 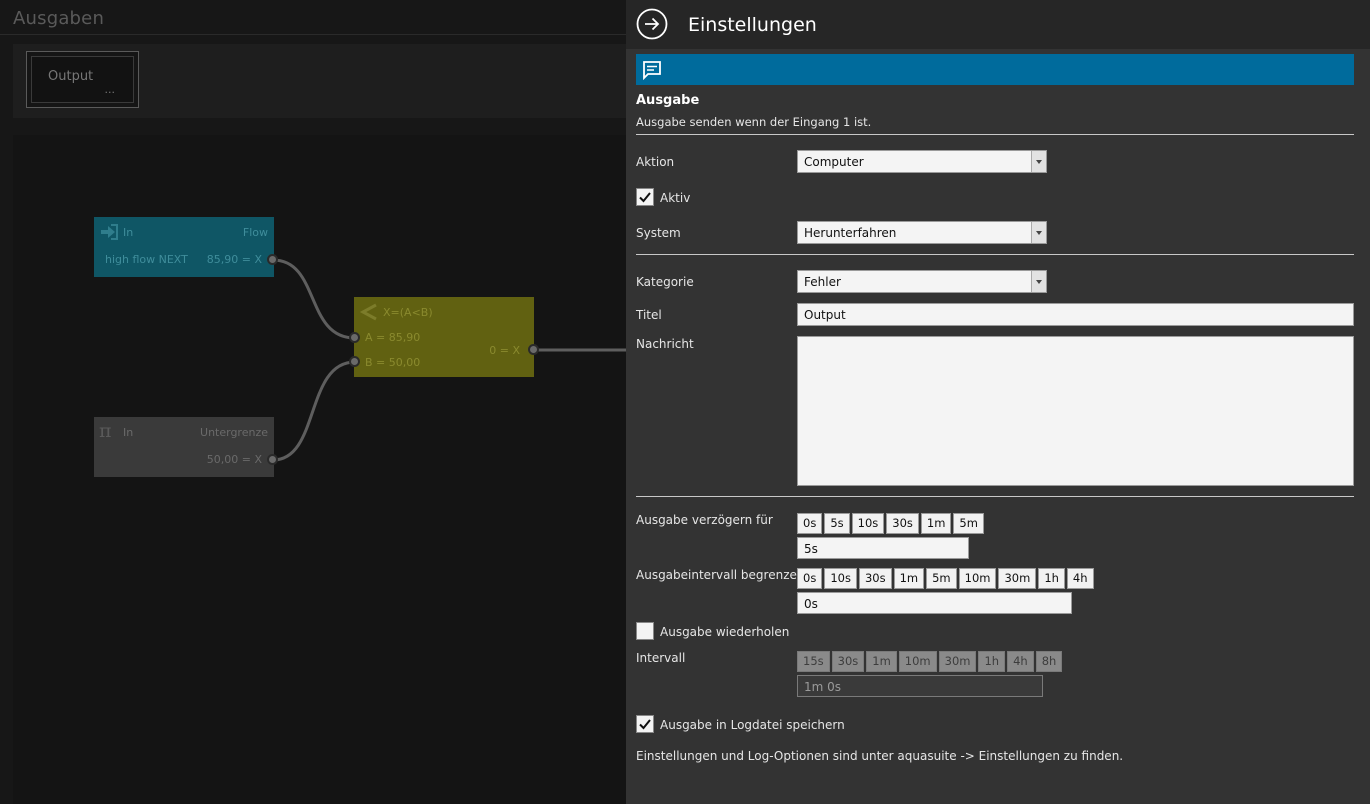 I want to click on sign-in-icon, so click(x=109, y=232).